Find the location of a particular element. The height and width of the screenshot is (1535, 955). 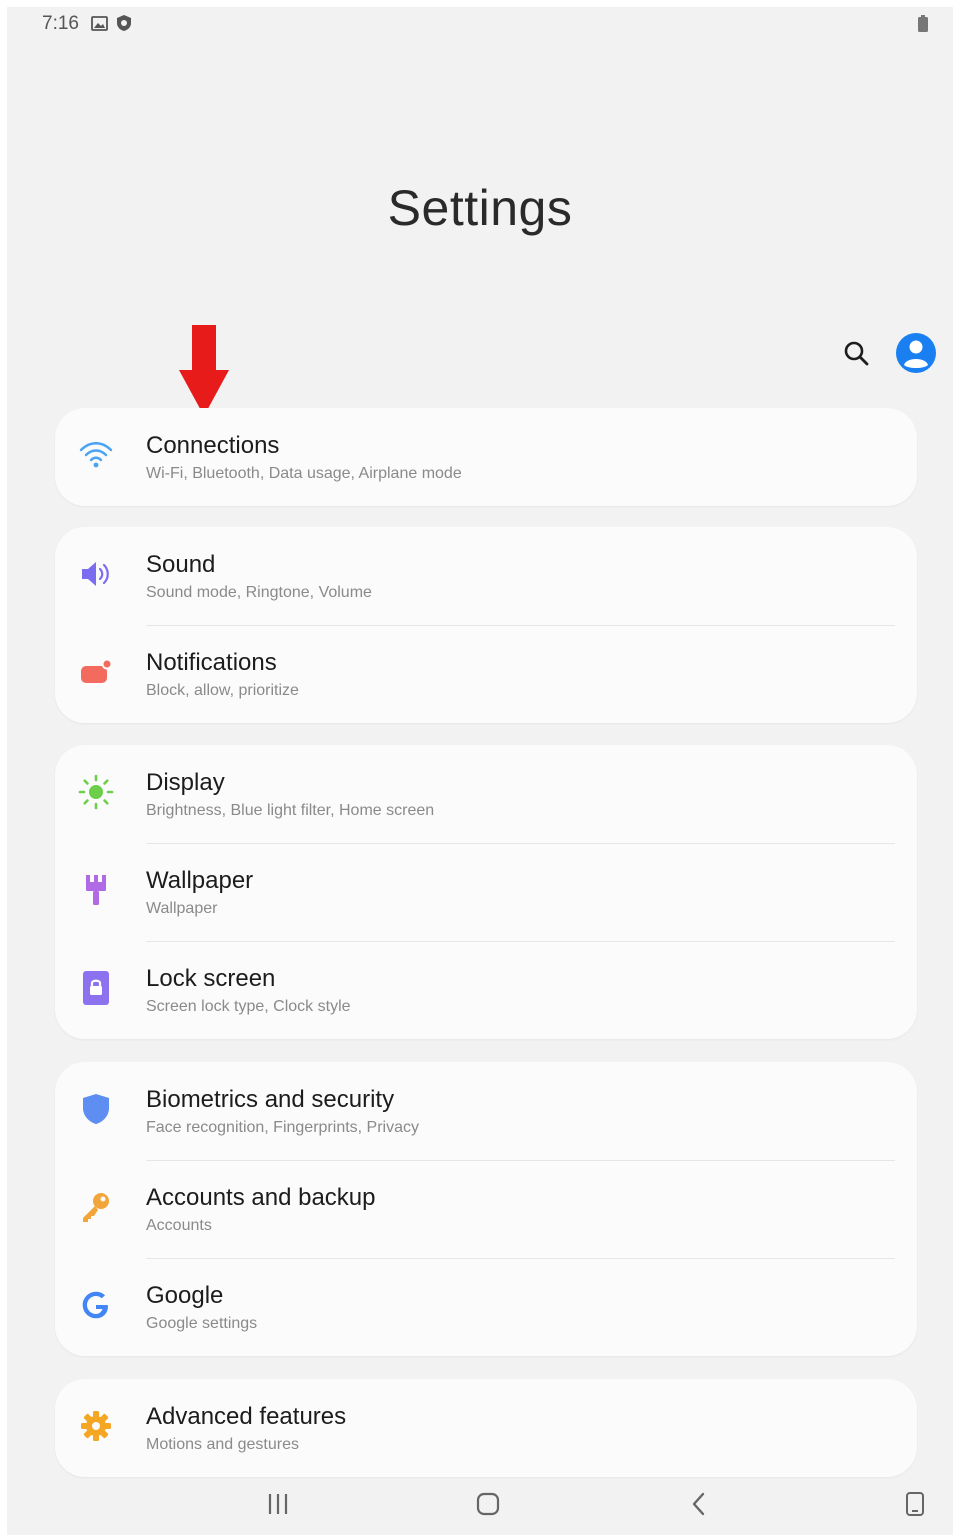

settings-item-subtitle: Accounts is located at coordinates (179, 1225).